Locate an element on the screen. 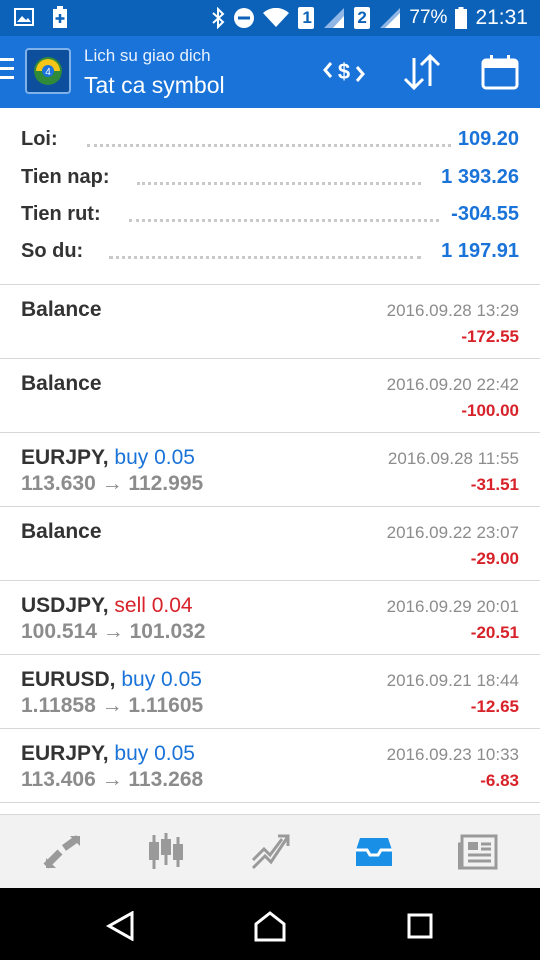 This screenshot has width=540, height=960. back-button is located at coordinates (120, 926).